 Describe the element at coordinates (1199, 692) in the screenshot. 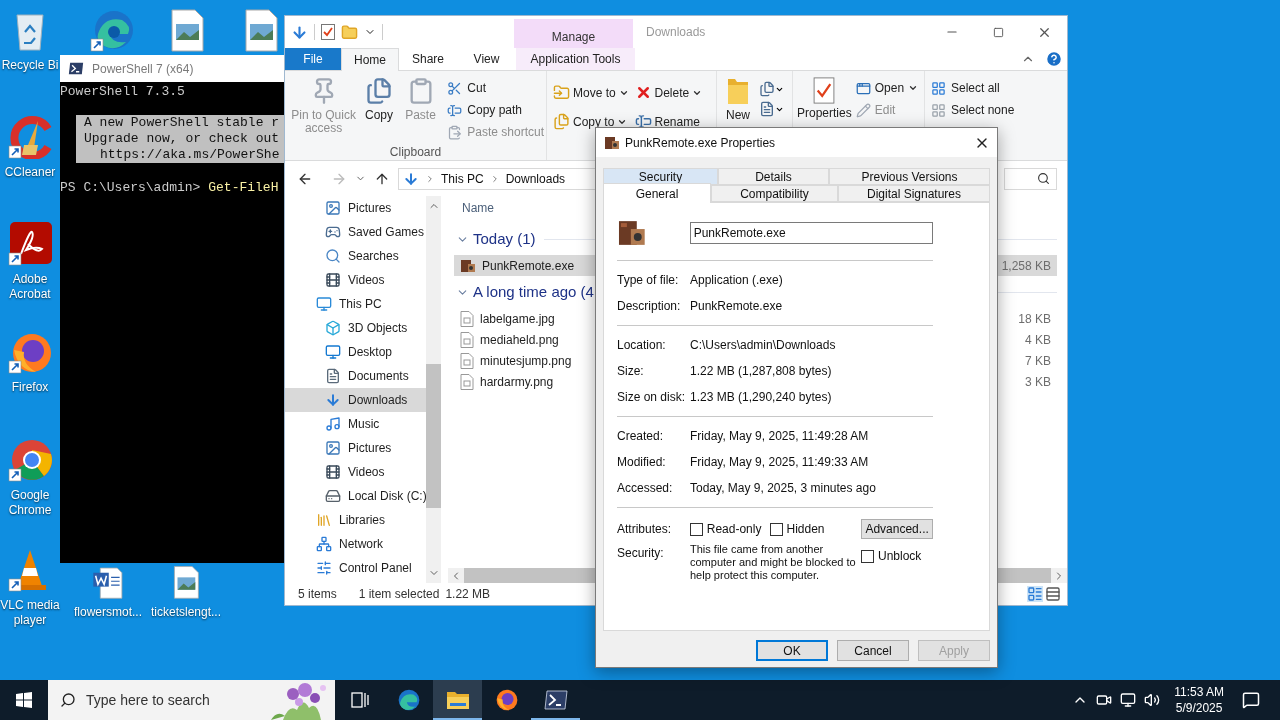

I see `time-text: 11:53 AM` at that location.